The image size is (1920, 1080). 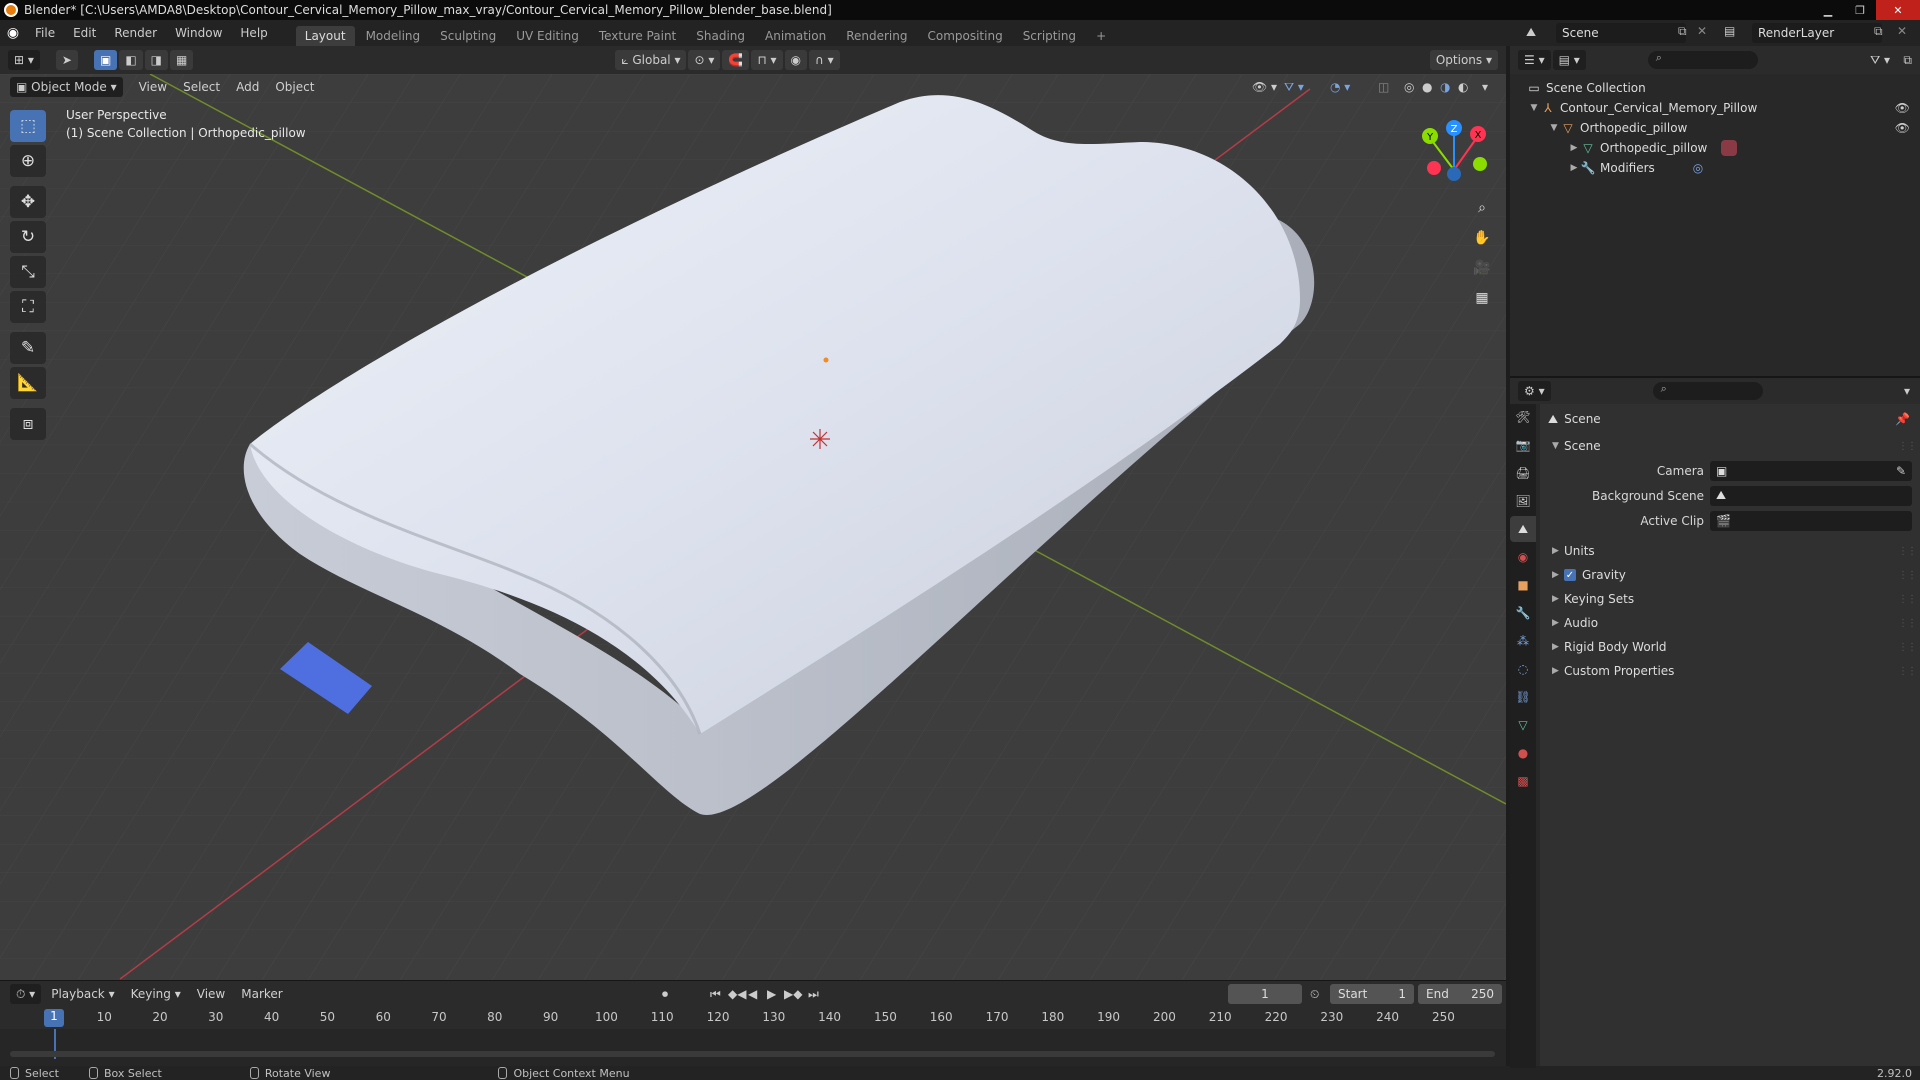 What do you see at coordinates (1523, 473) in the screenshot?
I see `output-tab-icon: 🖨` at bounding box center [1523, 473].